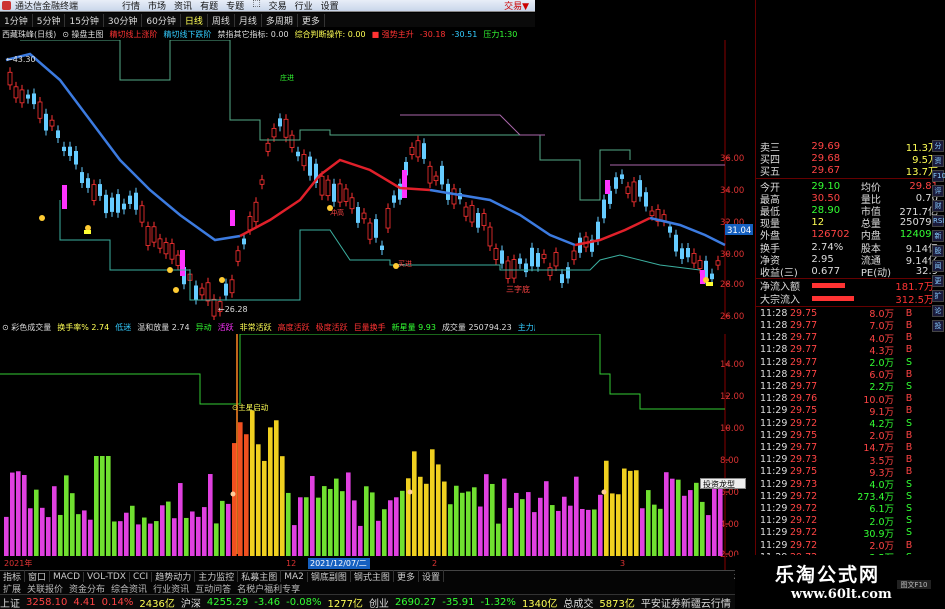  What do you see at coordinates (49, 20) in the screenshot?
I see `period-tab: 5分钟` at bounding box center [49, 20].